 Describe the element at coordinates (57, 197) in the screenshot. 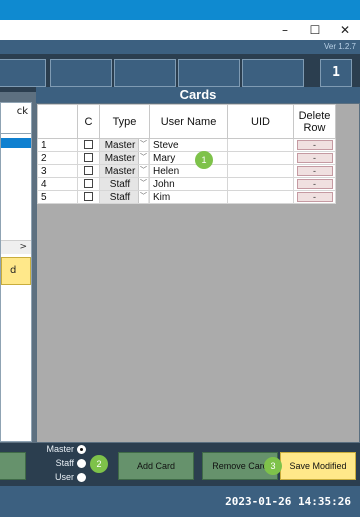

I see `row-index: 5` at that location.